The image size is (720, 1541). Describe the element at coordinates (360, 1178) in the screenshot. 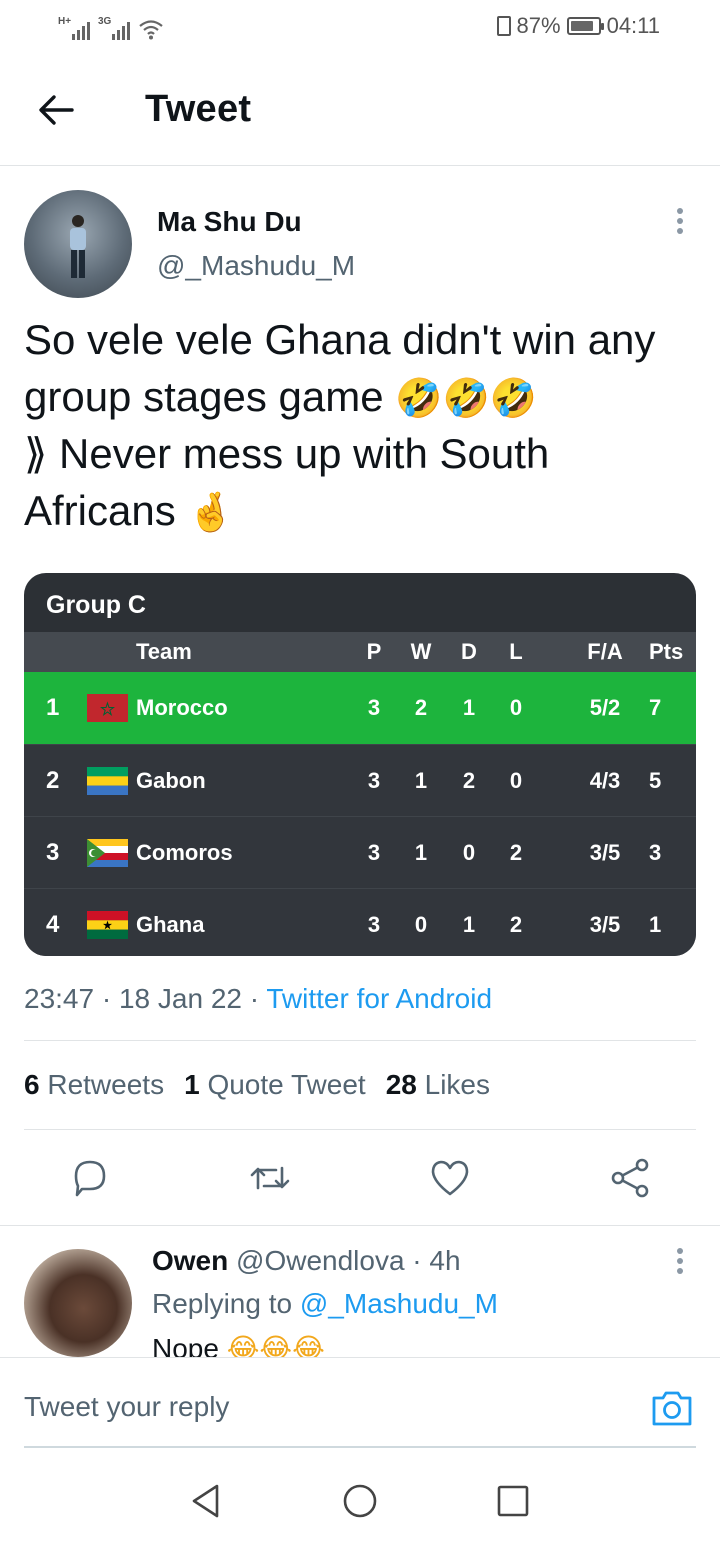

I see `tweet-actions` at that location.